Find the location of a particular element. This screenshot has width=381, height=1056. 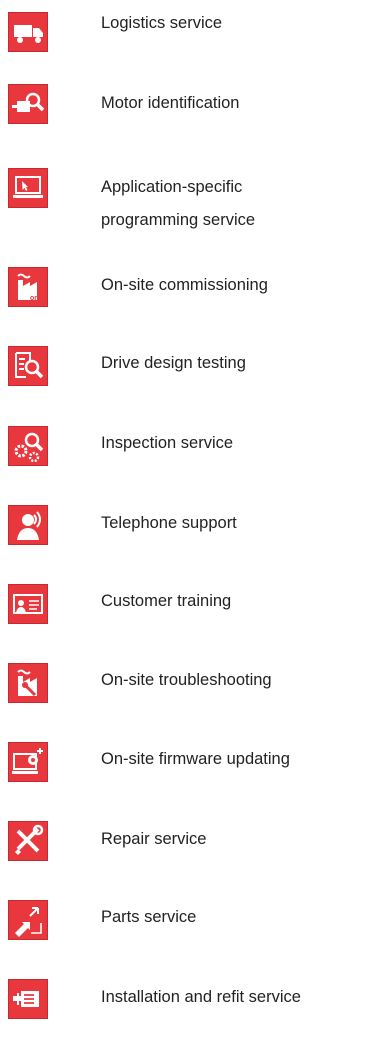

factory-on-icon: on is located at coordinates (28, 287).